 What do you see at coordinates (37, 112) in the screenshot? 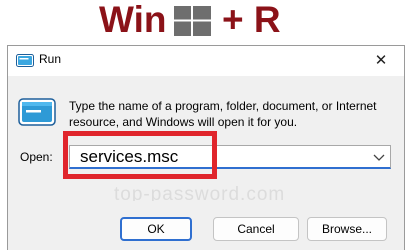
I see `run-icon` at bounding box center [37, 112].